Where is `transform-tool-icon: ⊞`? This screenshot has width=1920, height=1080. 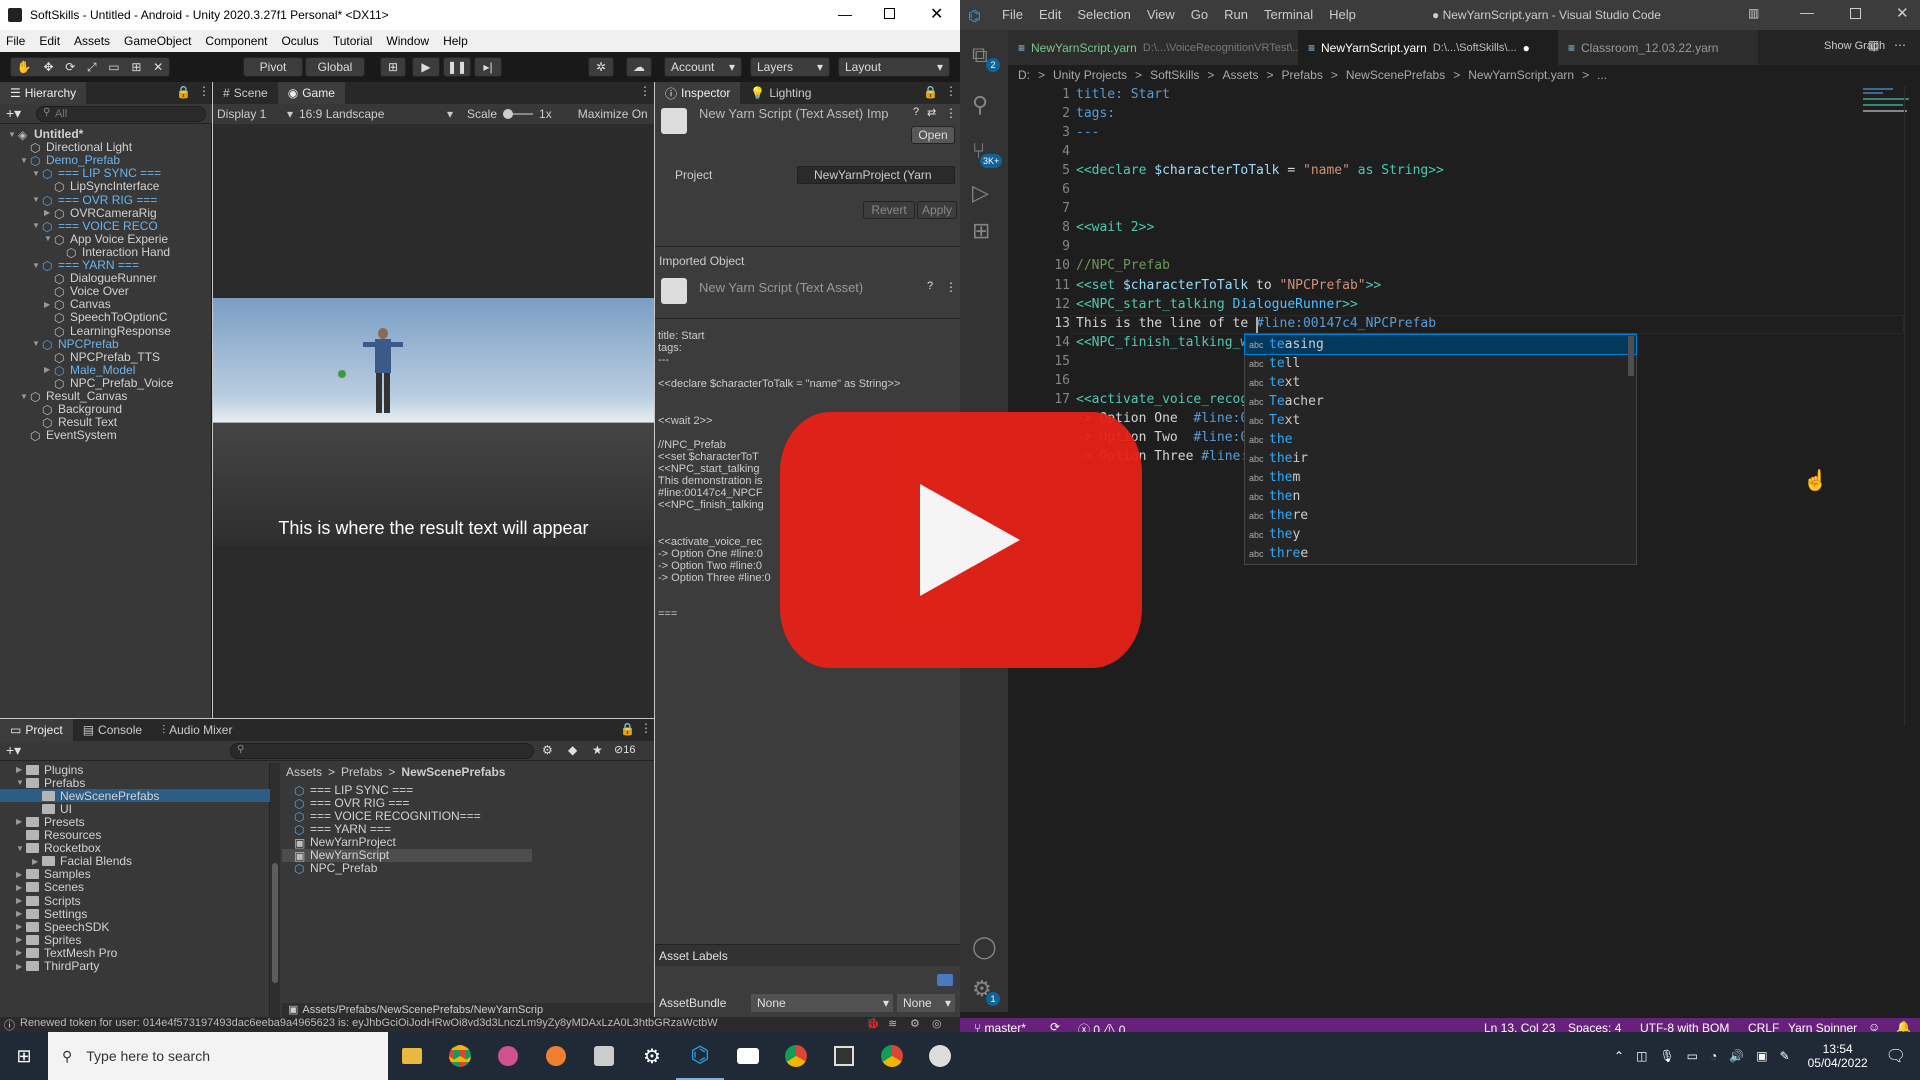
transform-tool-icon: ⊞ is located at coordinates (136, 67).